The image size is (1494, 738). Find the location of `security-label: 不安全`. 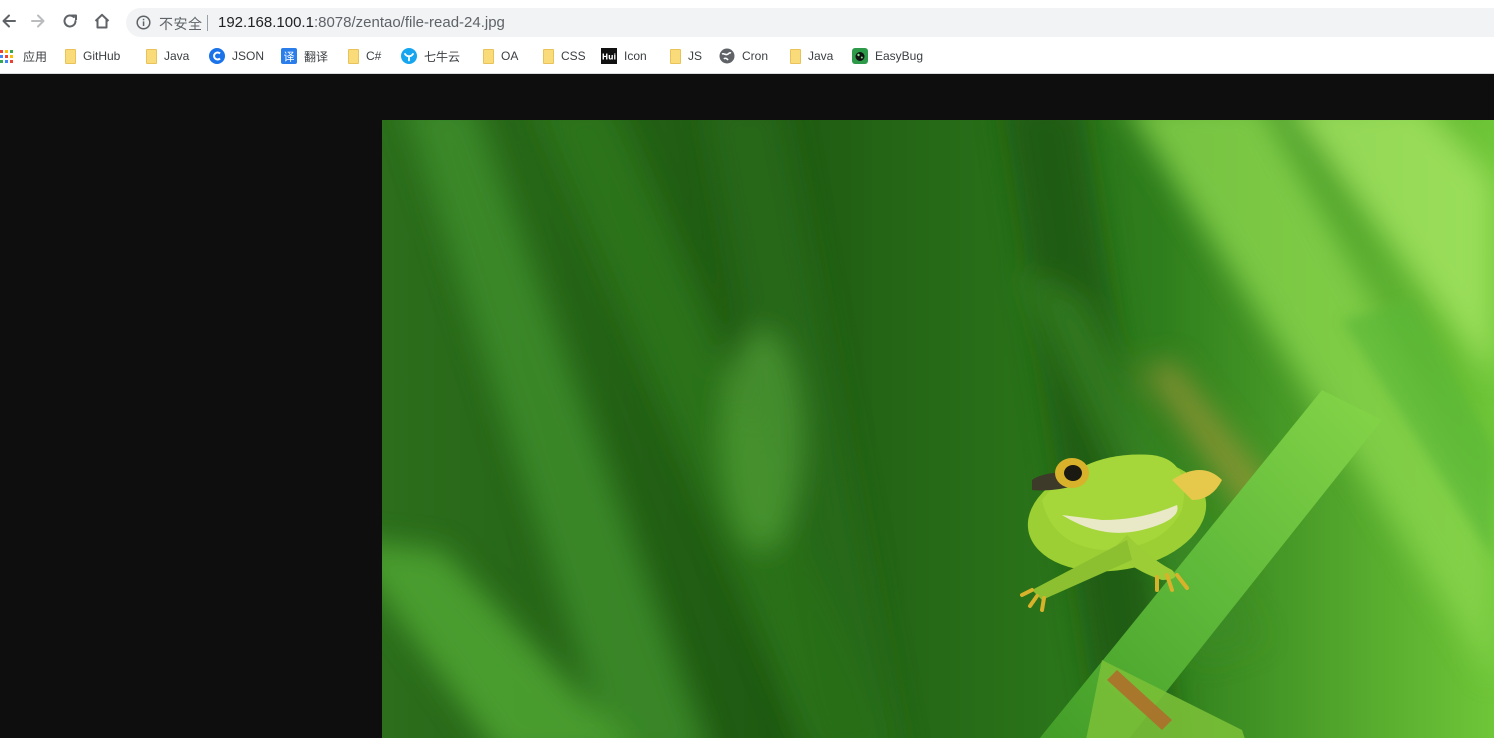

security-label: 不安全 is located at coordinates (181, 24).